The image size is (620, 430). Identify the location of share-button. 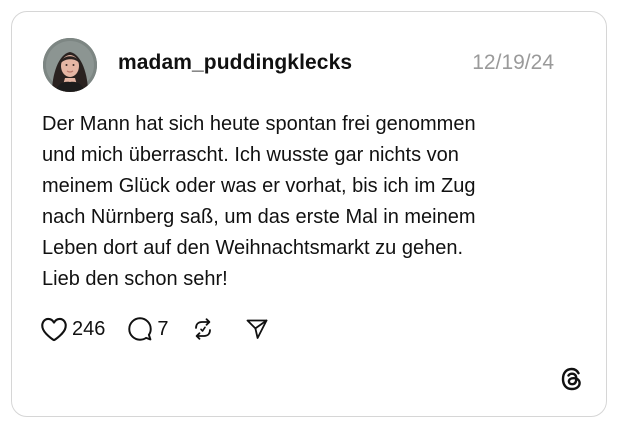
(257, 329).